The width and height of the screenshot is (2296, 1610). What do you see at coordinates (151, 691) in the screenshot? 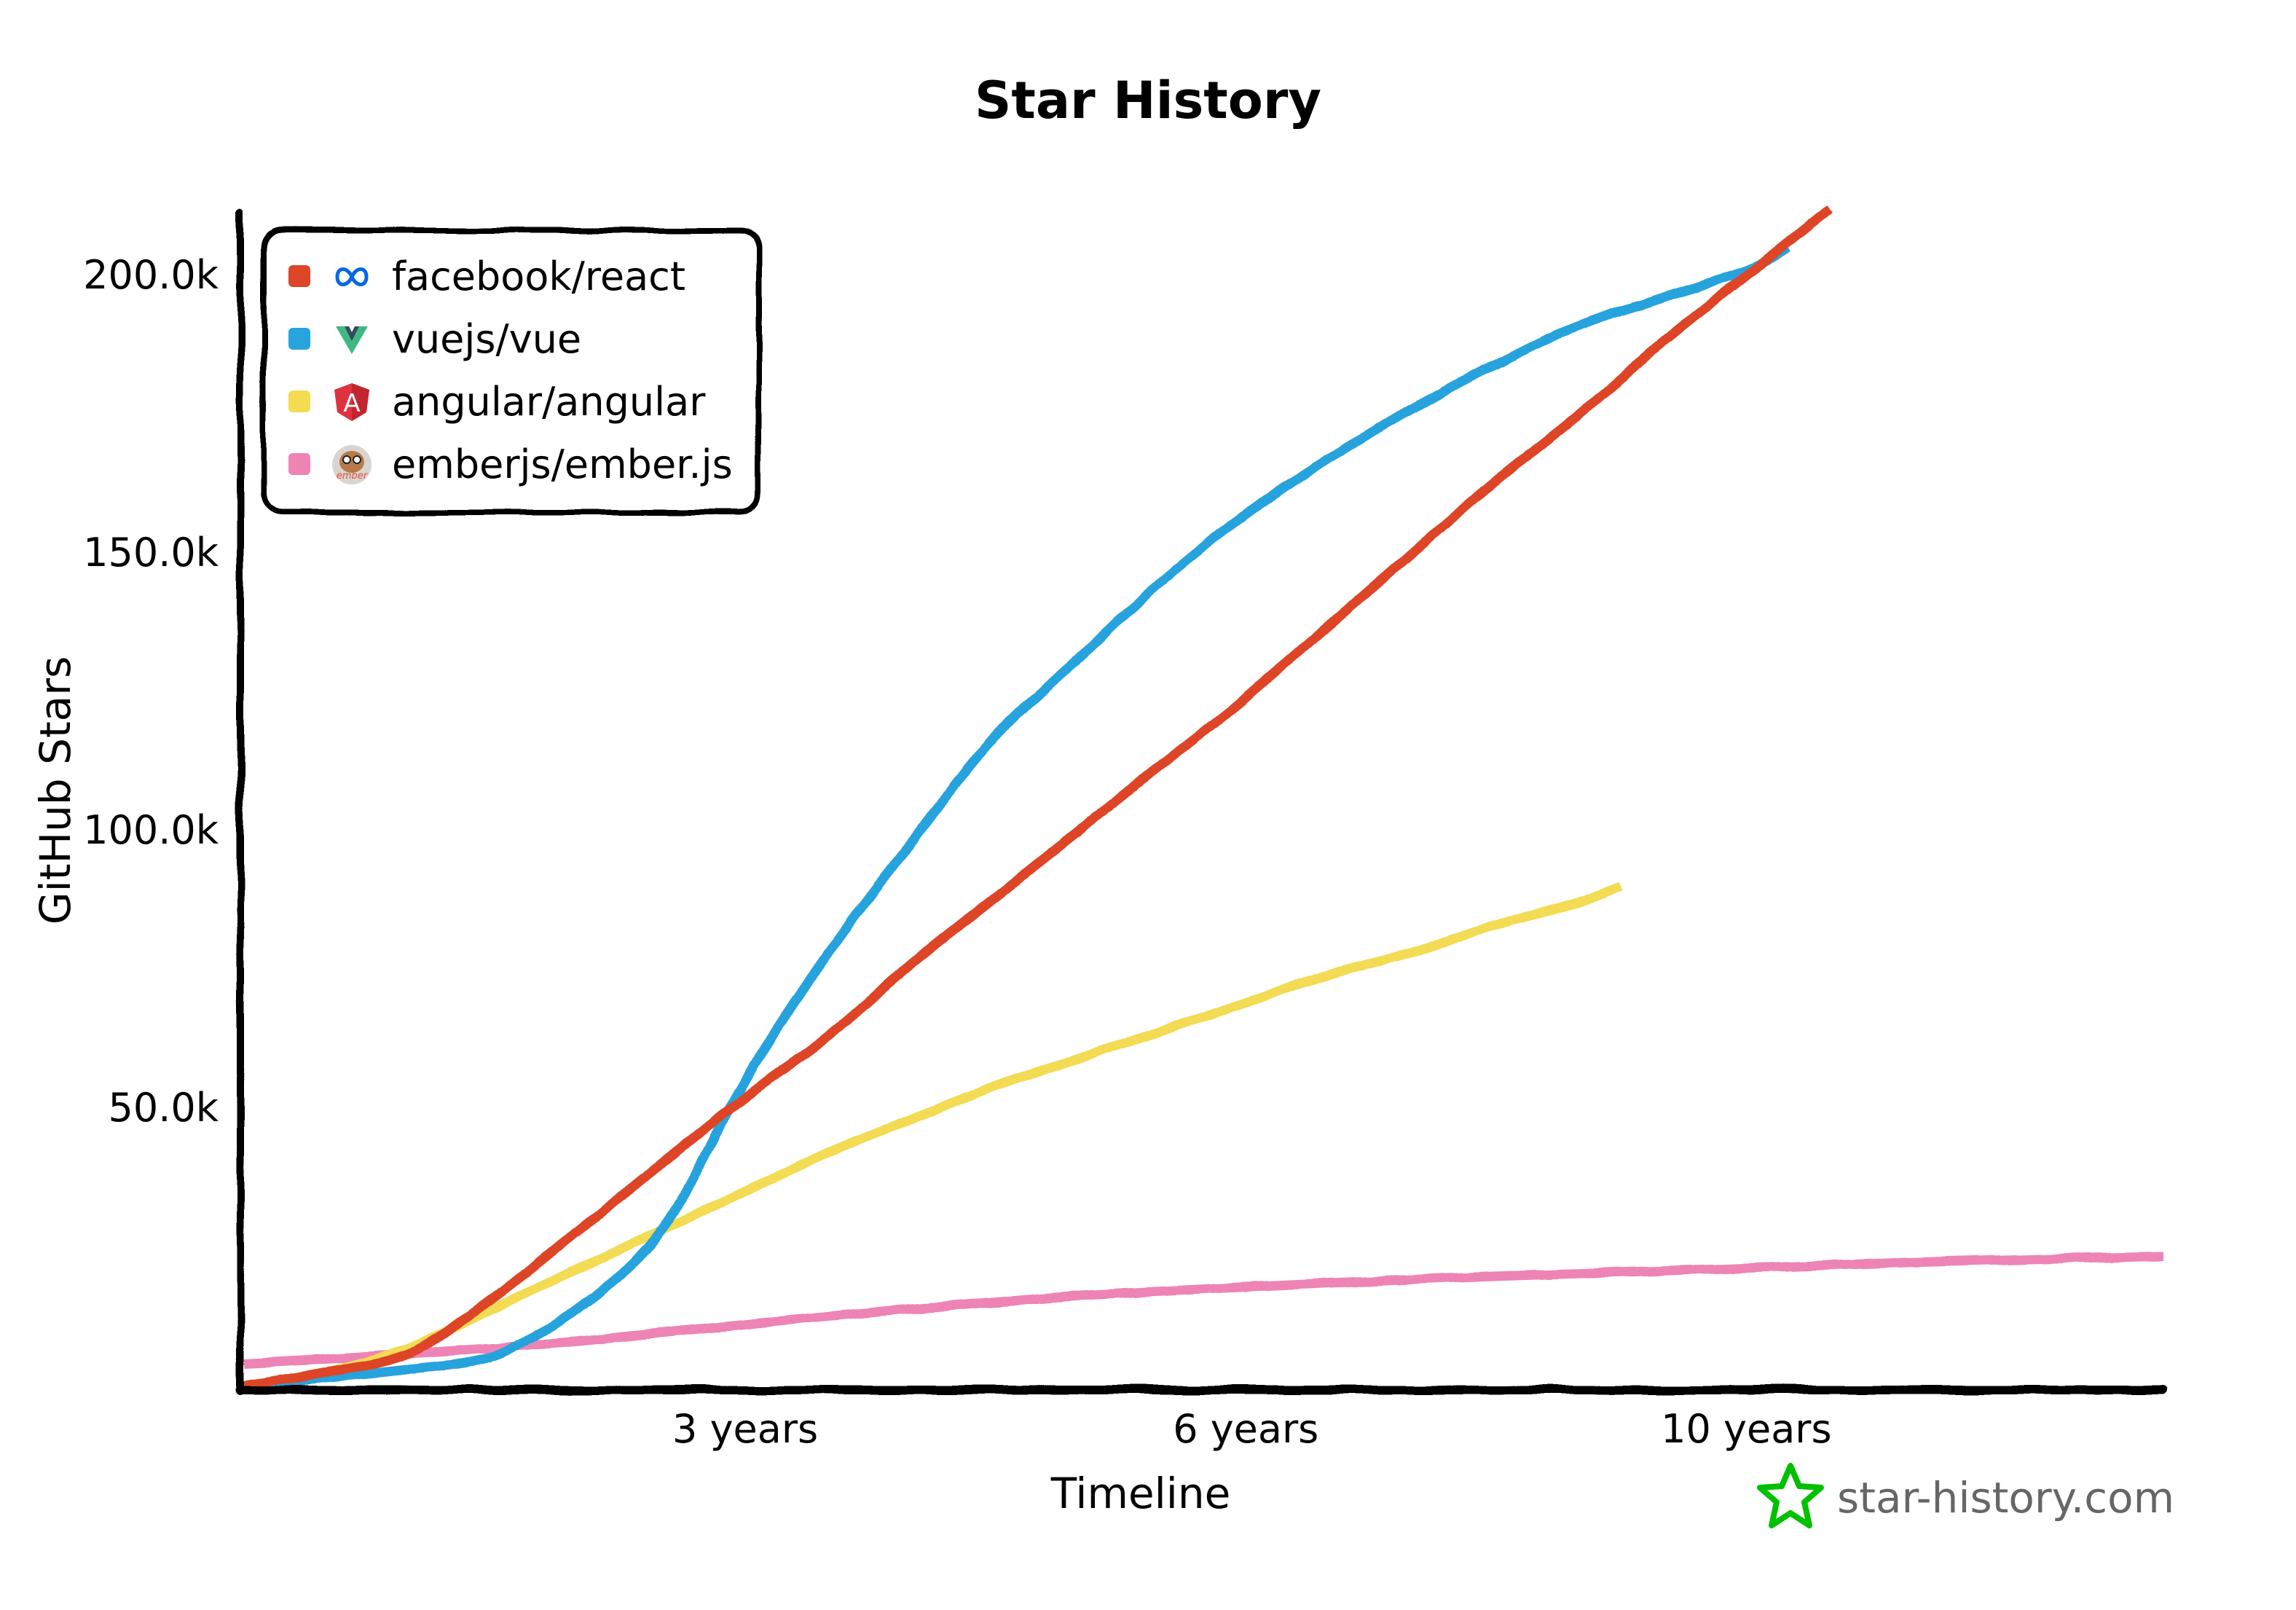
I see `y-tick-labels: 50.0k 100.0k 150.0k 200.0k` at bounding box center [151, 691].